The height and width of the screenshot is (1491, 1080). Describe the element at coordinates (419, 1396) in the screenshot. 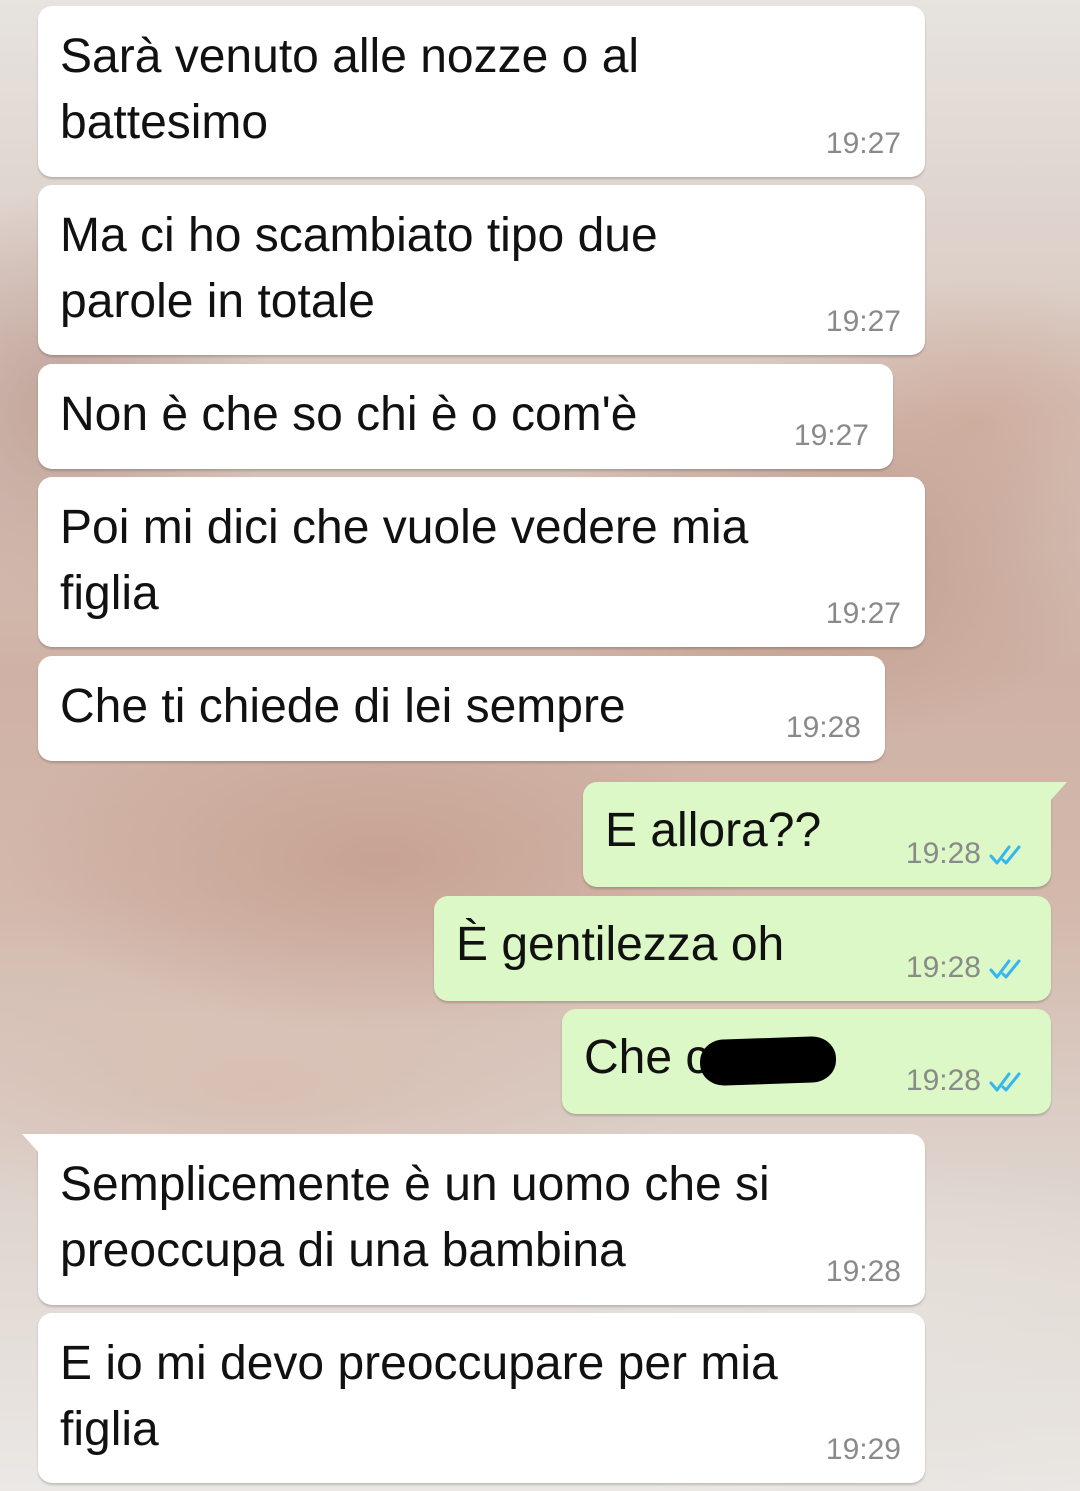

I see `message-text: E io mi devo preoccupare per mia figlia` at that location.